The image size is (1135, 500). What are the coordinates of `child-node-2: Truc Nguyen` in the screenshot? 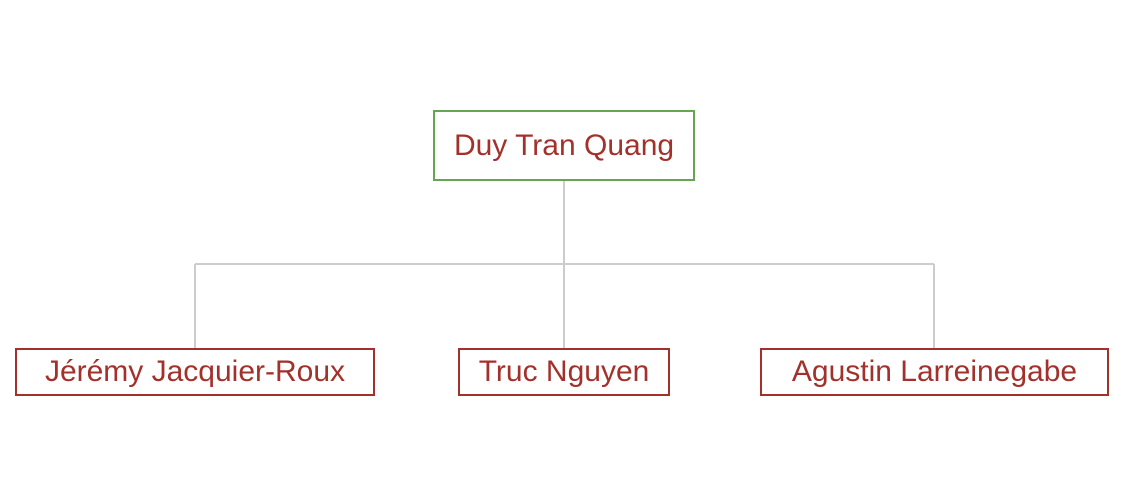 It's located at (564, 372).